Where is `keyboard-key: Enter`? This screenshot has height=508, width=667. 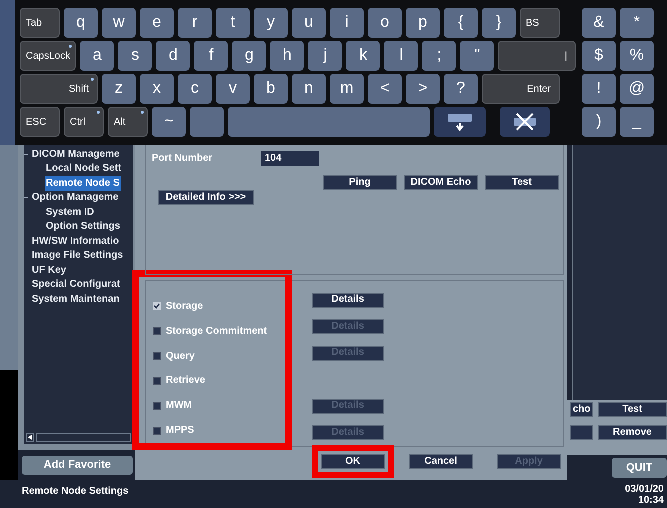 keyboard-key: Enter is located at coordinates (521, 89).